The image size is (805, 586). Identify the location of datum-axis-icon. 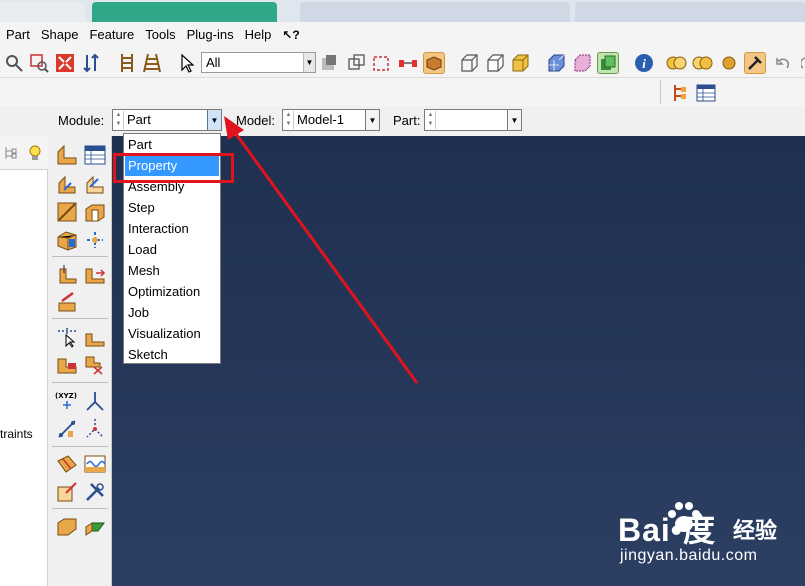
(67, 364).